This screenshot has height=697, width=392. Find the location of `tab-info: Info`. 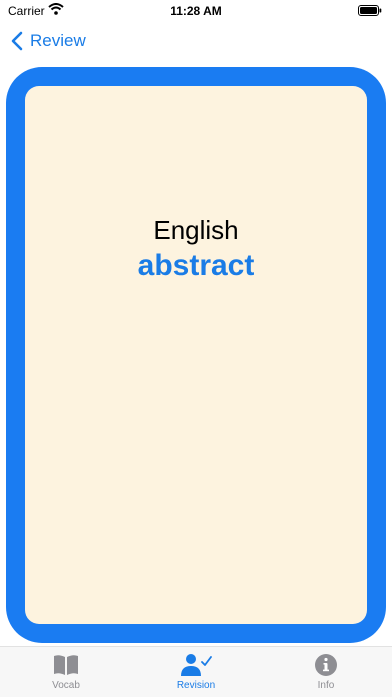

tab-info: Info is located at coordinates (326, 675).